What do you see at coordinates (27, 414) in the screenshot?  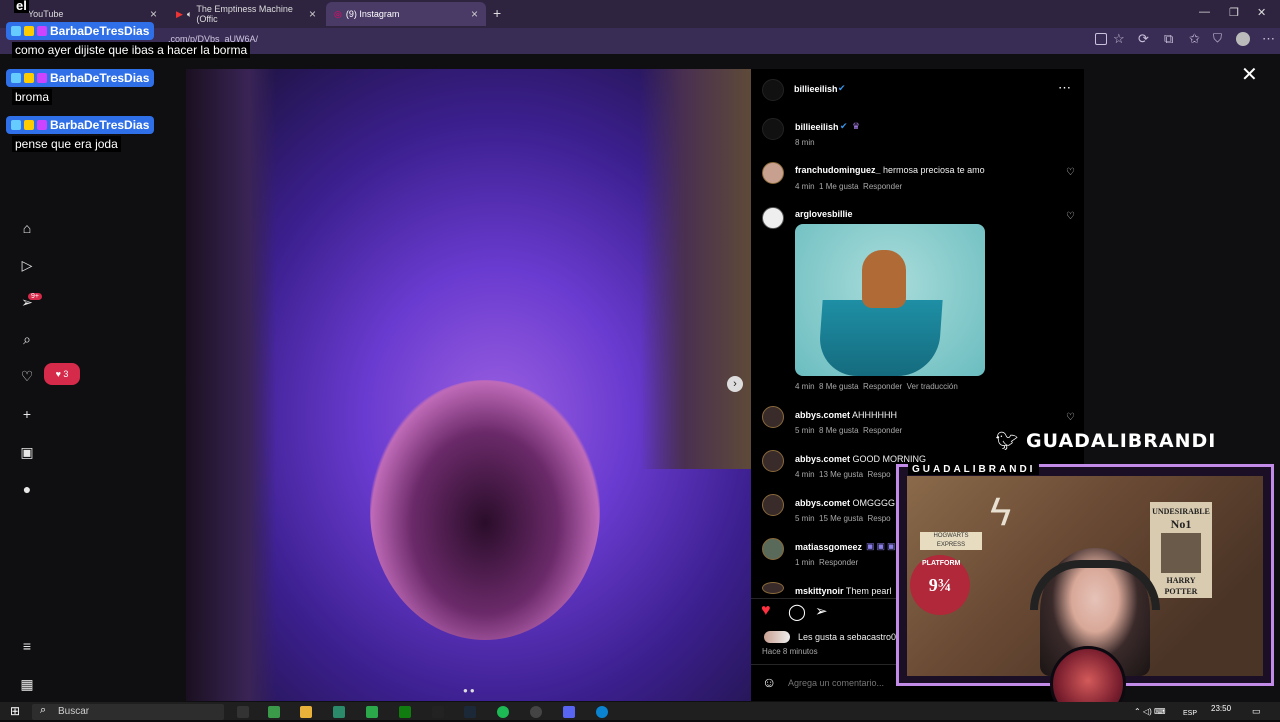 I see `create-icon: +` at bounding box center [27, 414].